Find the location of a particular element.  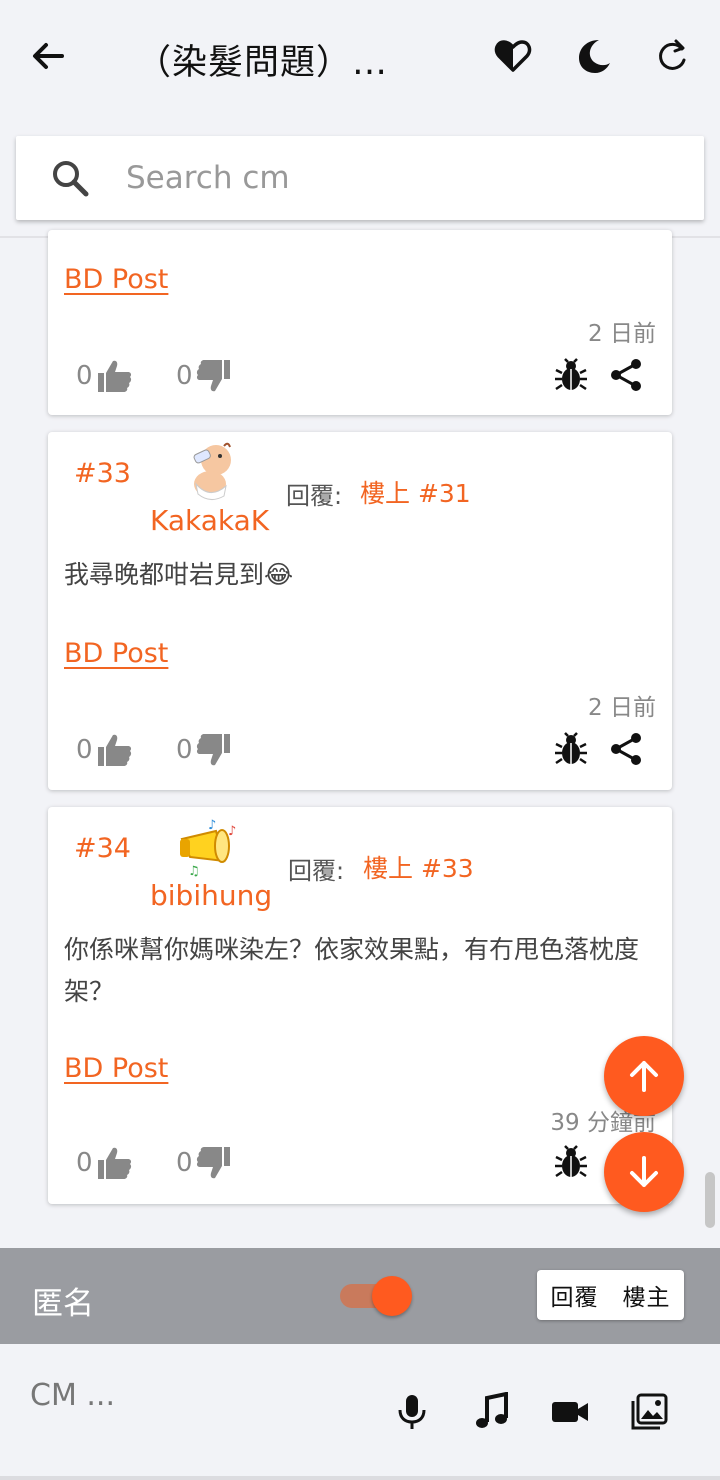

refresh-icon is located at coordinates (672, 56).